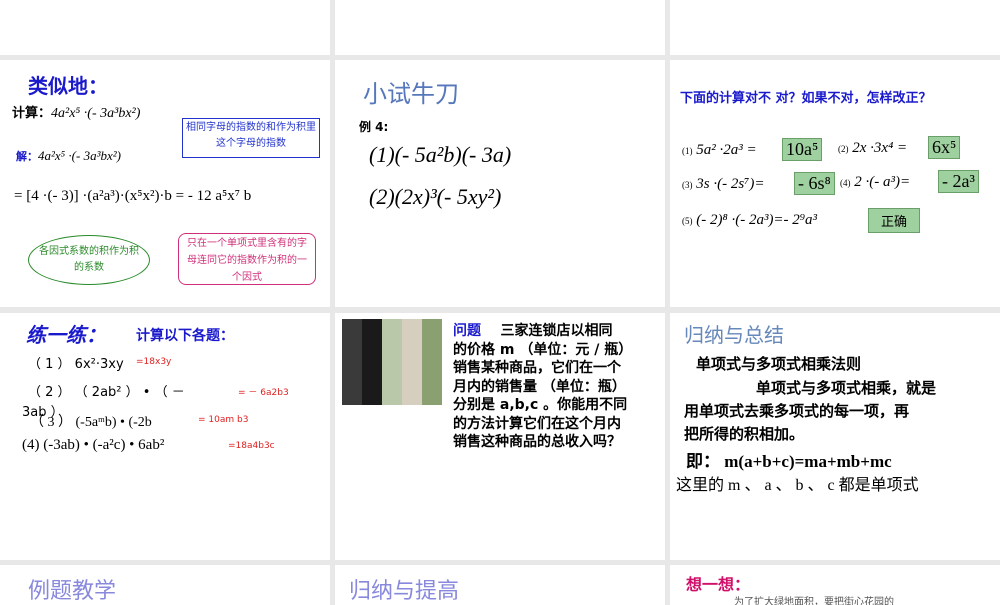  What do you see at coordinates (958, 181) in the screenshot?
I see `answer-box-4: - 2a³` at bounding box center [958, 181].